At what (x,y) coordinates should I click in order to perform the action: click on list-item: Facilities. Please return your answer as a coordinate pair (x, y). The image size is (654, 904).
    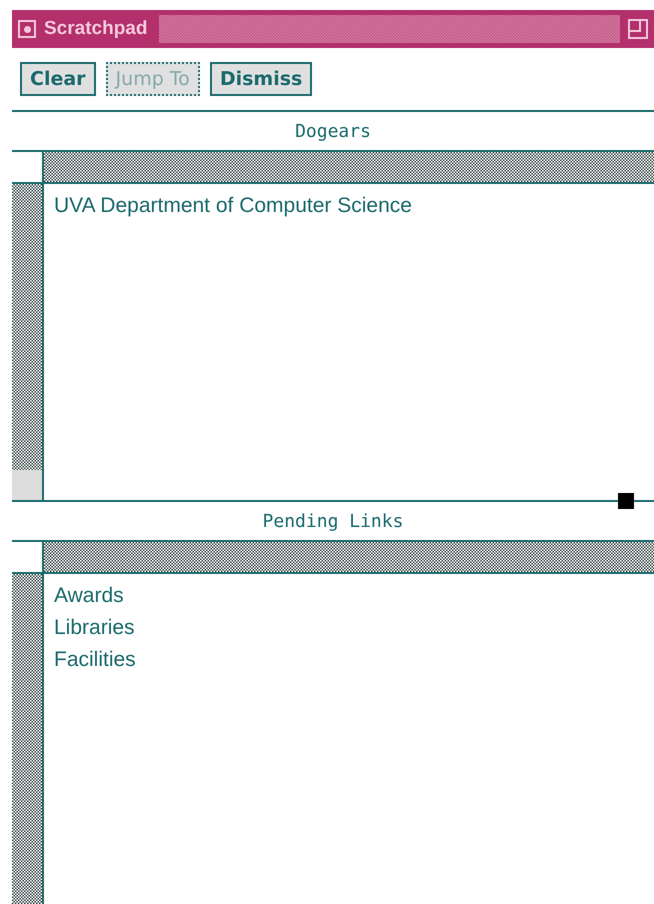
    Looking at the image, I should click on (349, 660).